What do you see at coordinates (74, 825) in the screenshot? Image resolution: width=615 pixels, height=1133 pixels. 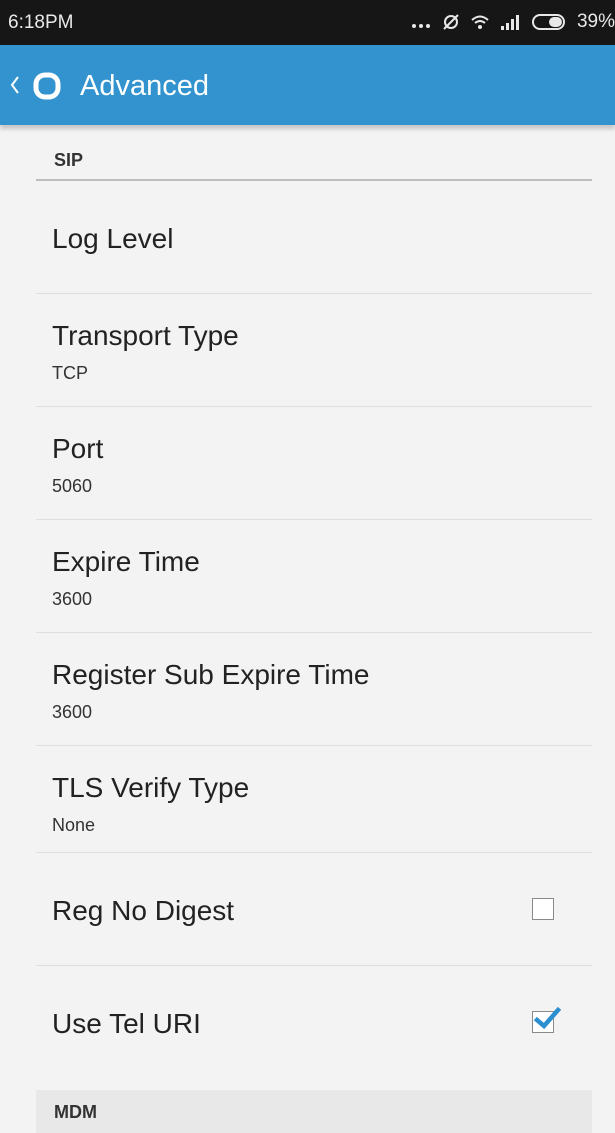 I see `pref-value: None` at bounding box center [74, 825].